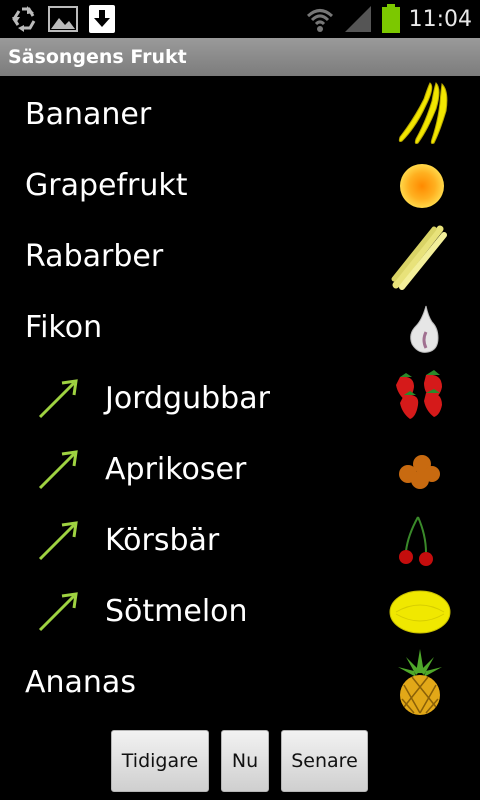 This screenshot has width=480, height=800. I want to click on list-item: Sötmelon, so click(240, 611).